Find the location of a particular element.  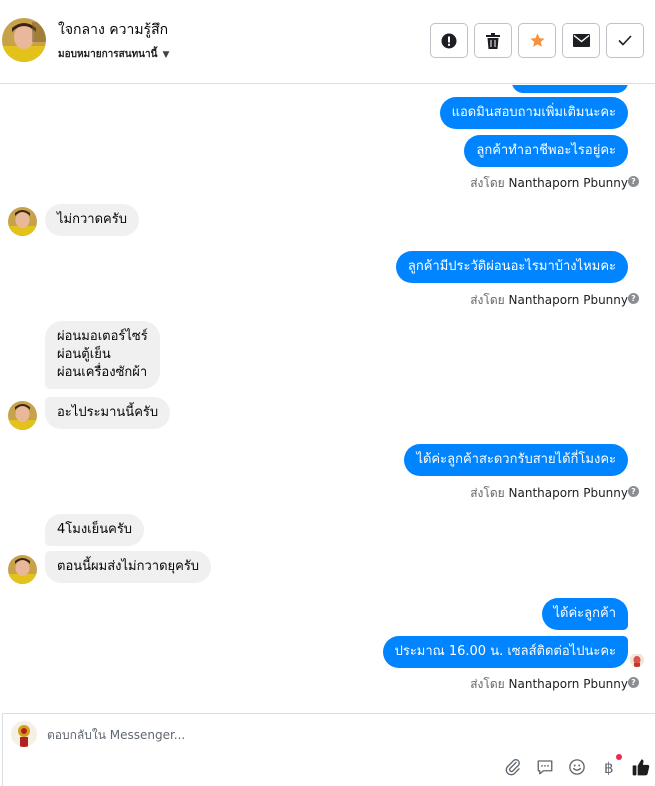

mark-spam-button is located at coordinates (449, 40).